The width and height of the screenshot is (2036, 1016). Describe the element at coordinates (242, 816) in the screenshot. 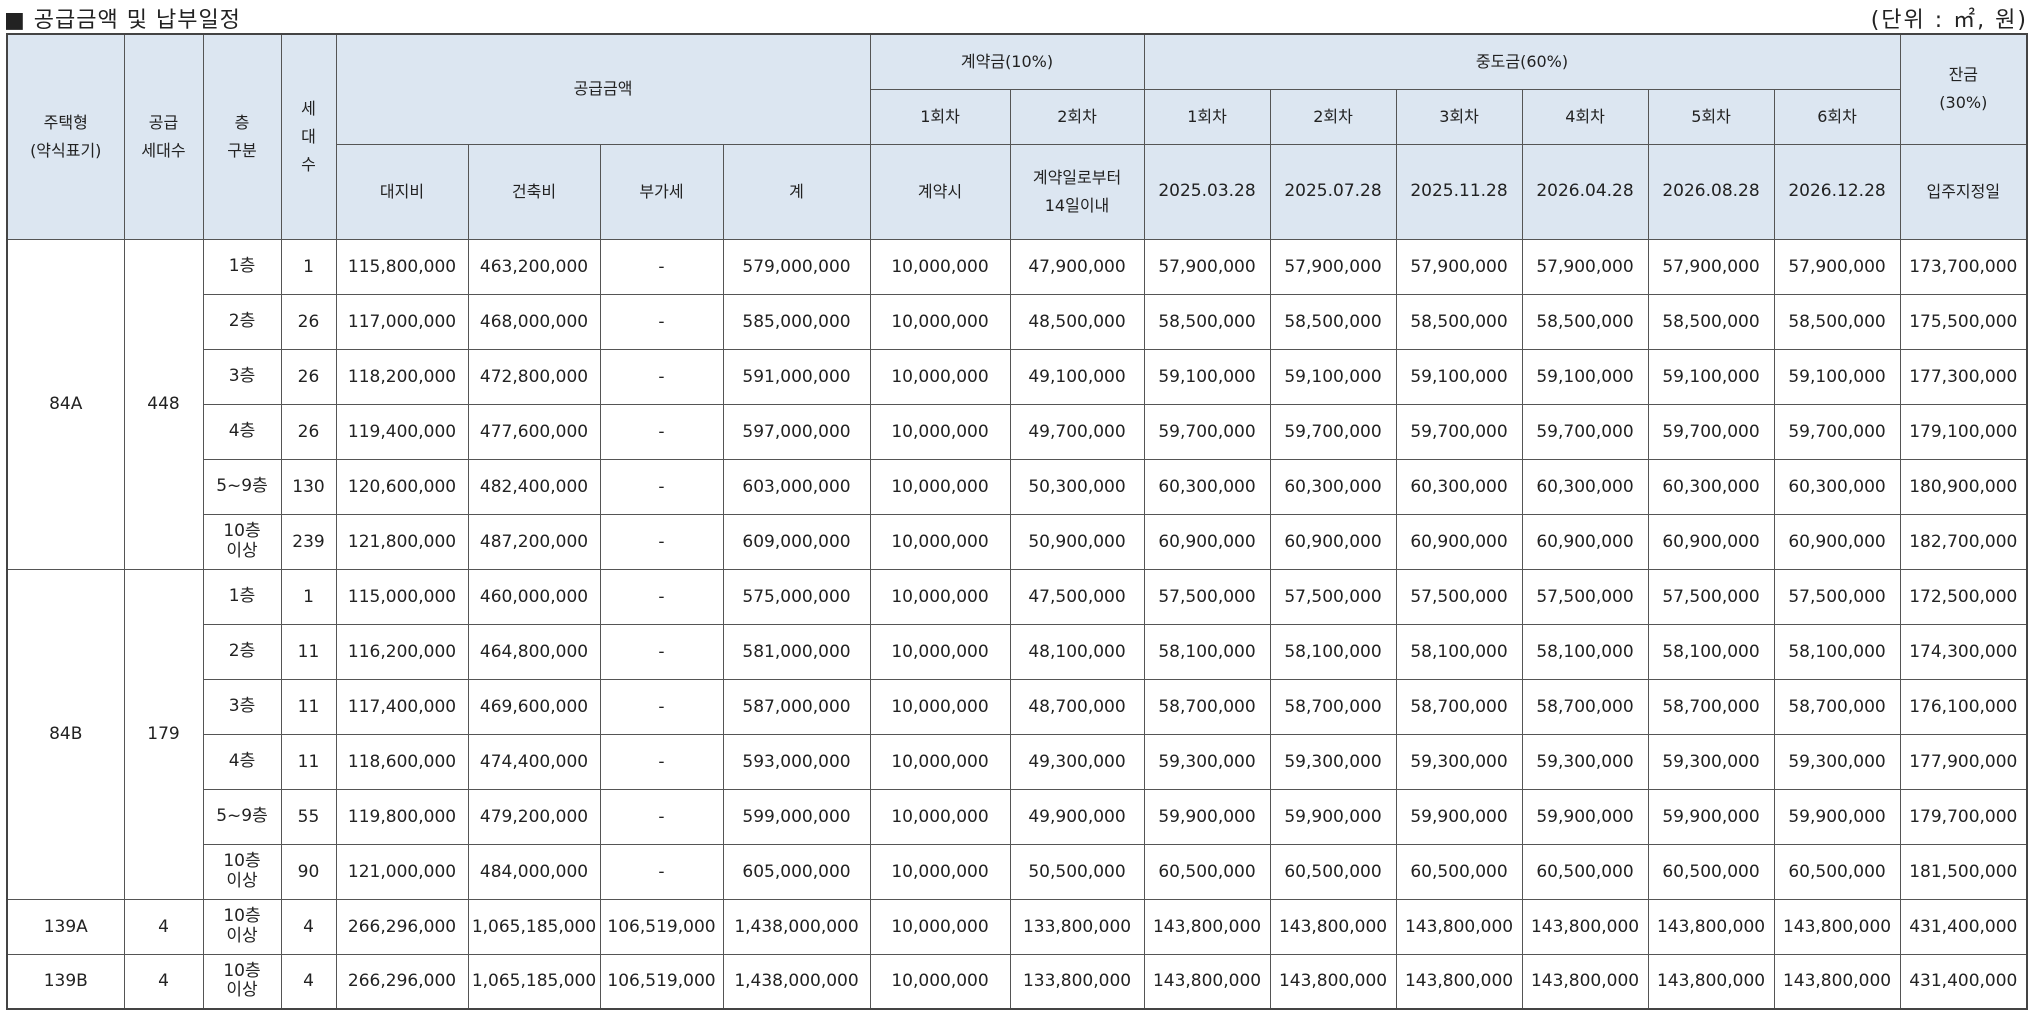

I see `floor-cell: 5~9층` at that location.